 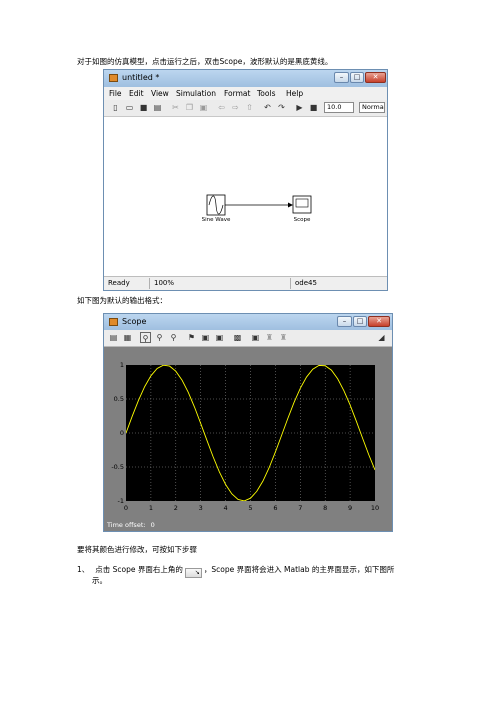 What do you see at coordinates (126, 525) in the screenshot?
I see `time-offset-label: Time offset:` at bounding box center [126, 525].